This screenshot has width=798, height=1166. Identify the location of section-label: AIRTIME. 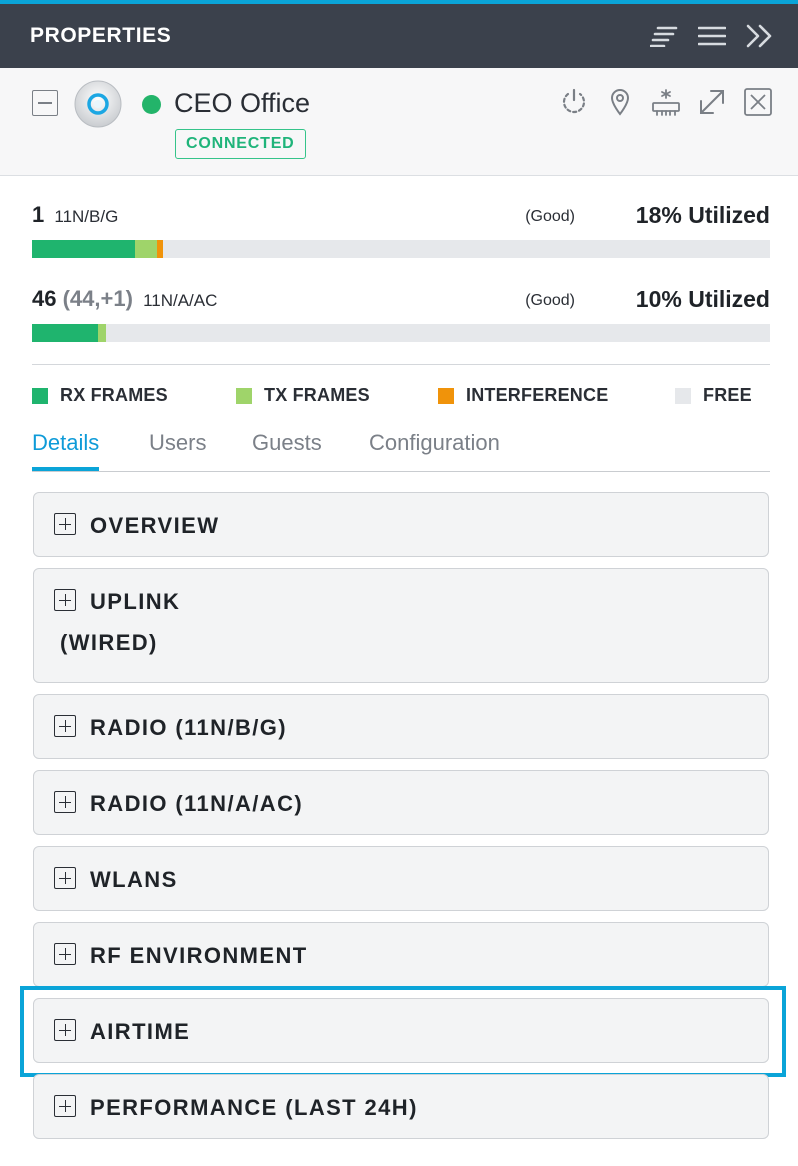
(140, 1031).